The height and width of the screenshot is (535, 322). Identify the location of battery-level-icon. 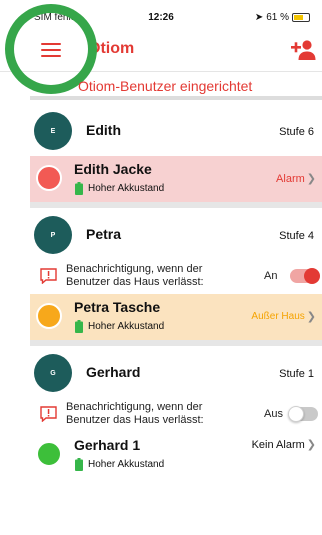
(301, 17).